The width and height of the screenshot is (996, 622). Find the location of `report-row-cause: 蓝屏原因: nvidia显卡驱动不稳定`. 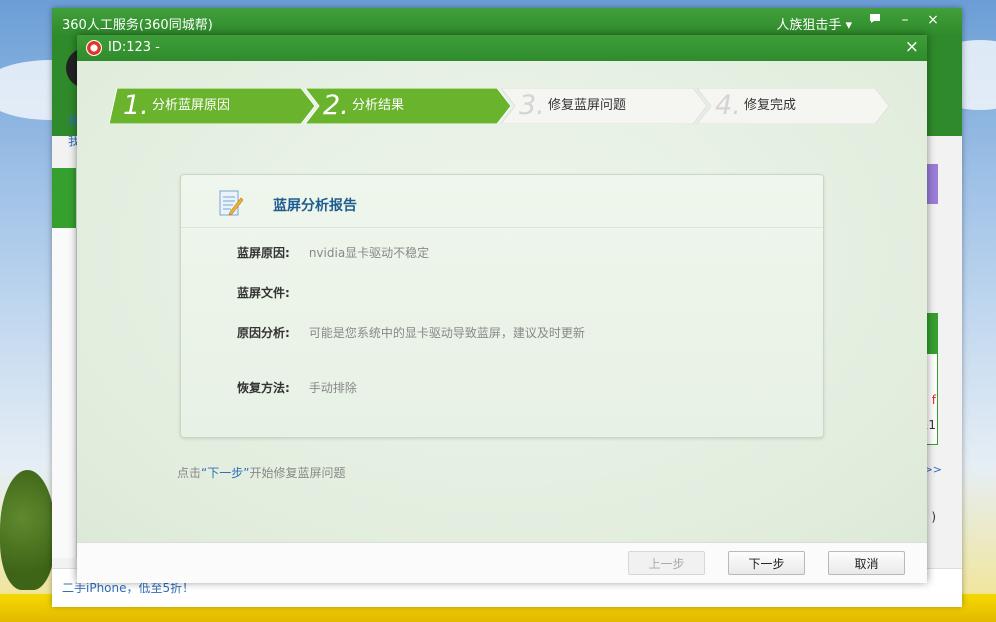

report-row-cause: 蓝屏原因: nvidia显卡驱动不稳定 is located at coordinates (333, 252).